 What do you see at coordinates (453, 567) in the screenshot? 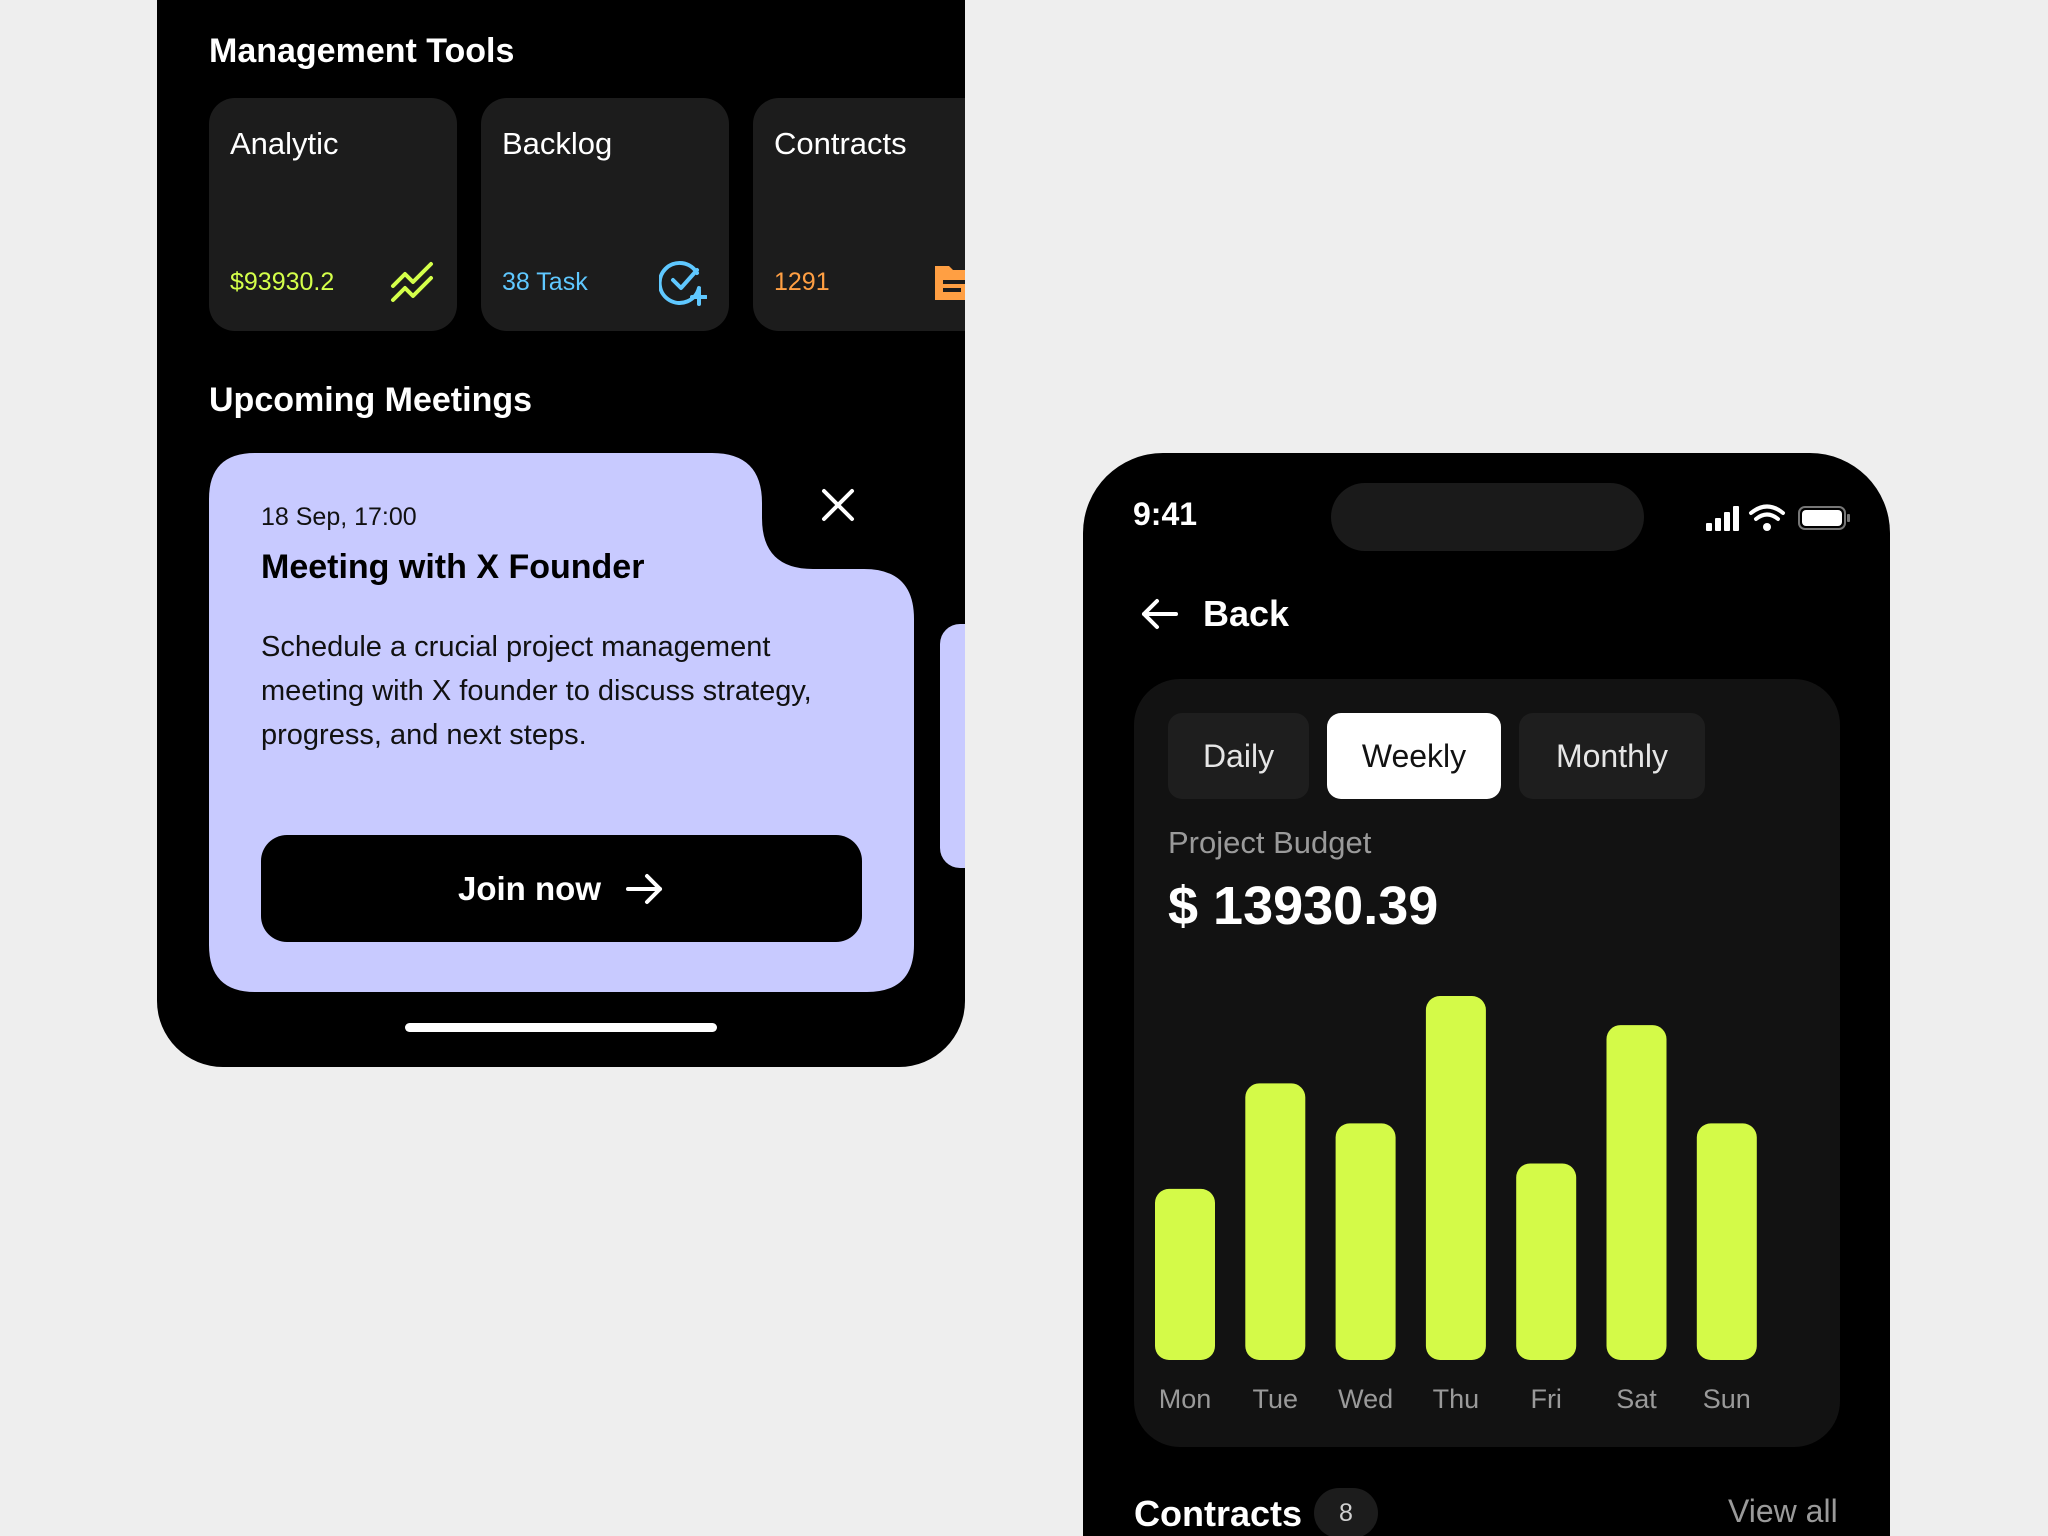
I see `meeting-title: Meeting with X Founder` at bounding box center [453, 567].